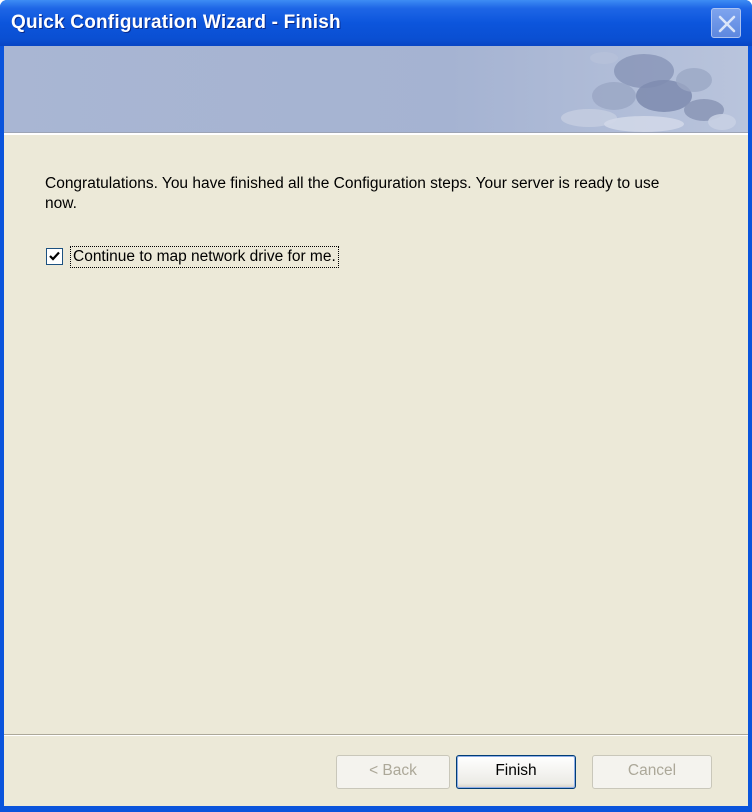  I want to click on close-button, so click(726, 23).